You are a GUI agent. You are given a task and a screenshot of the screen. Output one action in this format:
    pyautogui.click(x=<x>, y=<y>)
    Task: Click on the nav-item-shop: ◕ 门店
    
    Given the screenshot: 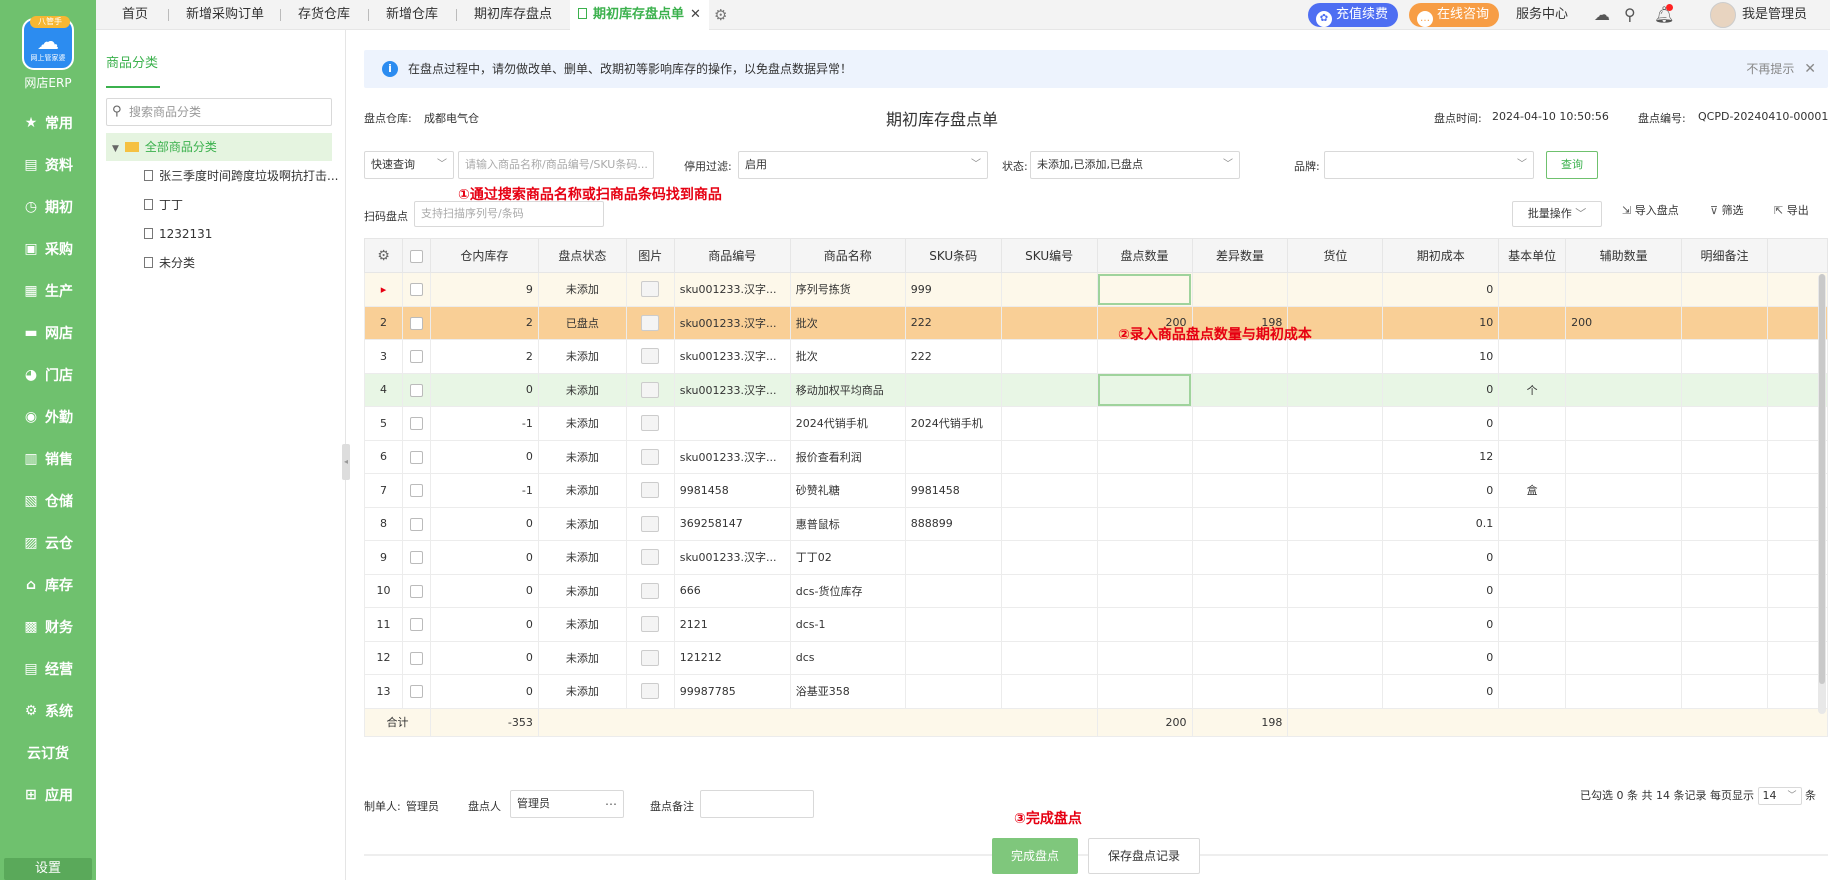 What is the action you would take?
    pyautogui.click(x=48, y=375)
    